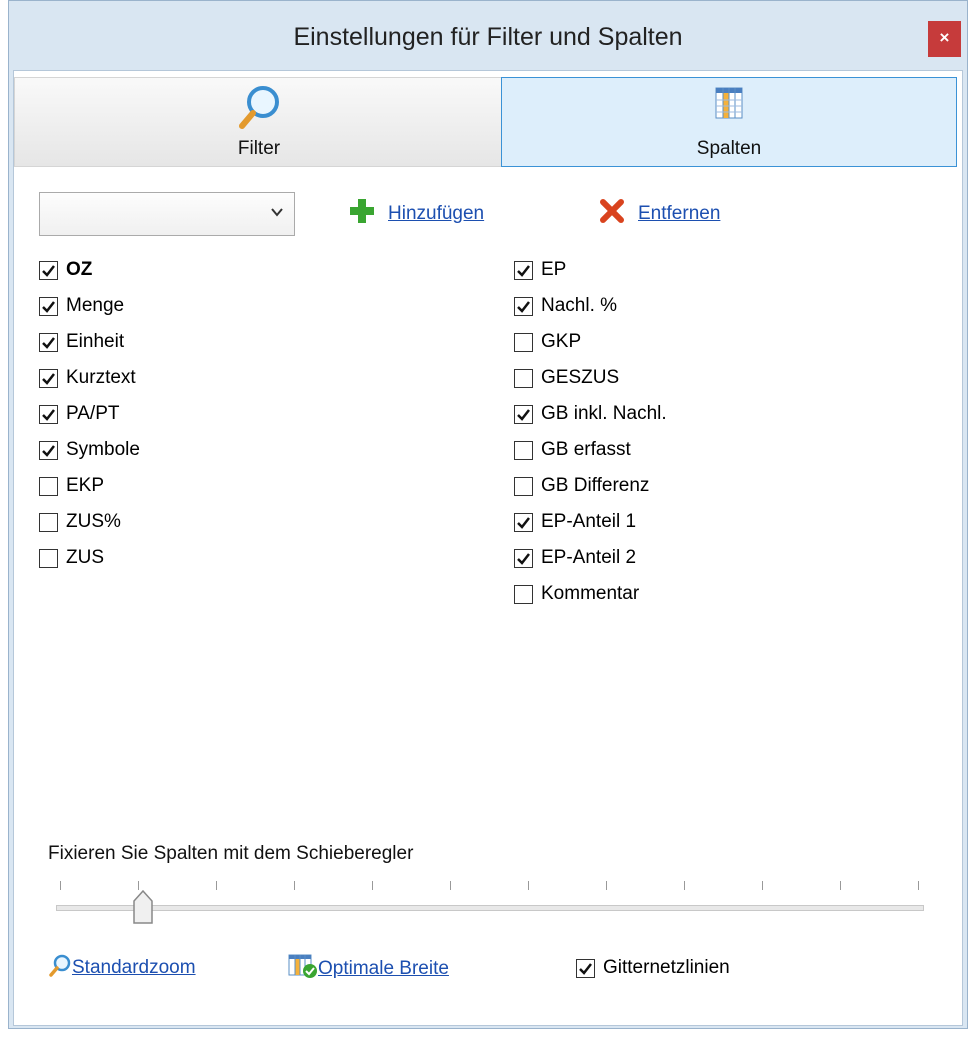  What do you see at coordinates (93, 413) in the screenshot?
I see `column-label: PA/PT` at bounding box center [93, 413].